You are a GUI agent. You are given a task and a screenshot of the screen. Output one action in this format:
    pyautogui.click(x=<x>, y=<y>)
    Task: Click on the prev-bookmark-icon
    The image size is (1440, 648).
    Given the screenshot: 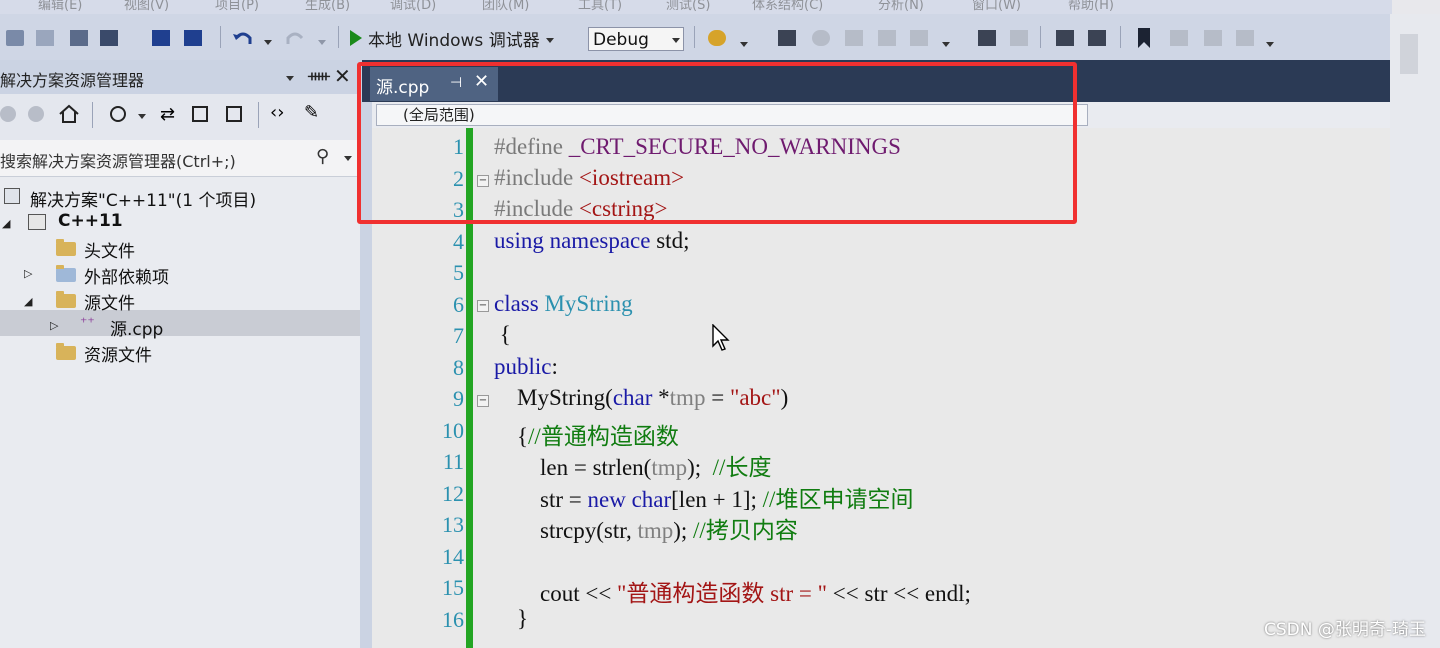 What is the action you would take?
    pyautogui.click(x=1179, y=38)
    